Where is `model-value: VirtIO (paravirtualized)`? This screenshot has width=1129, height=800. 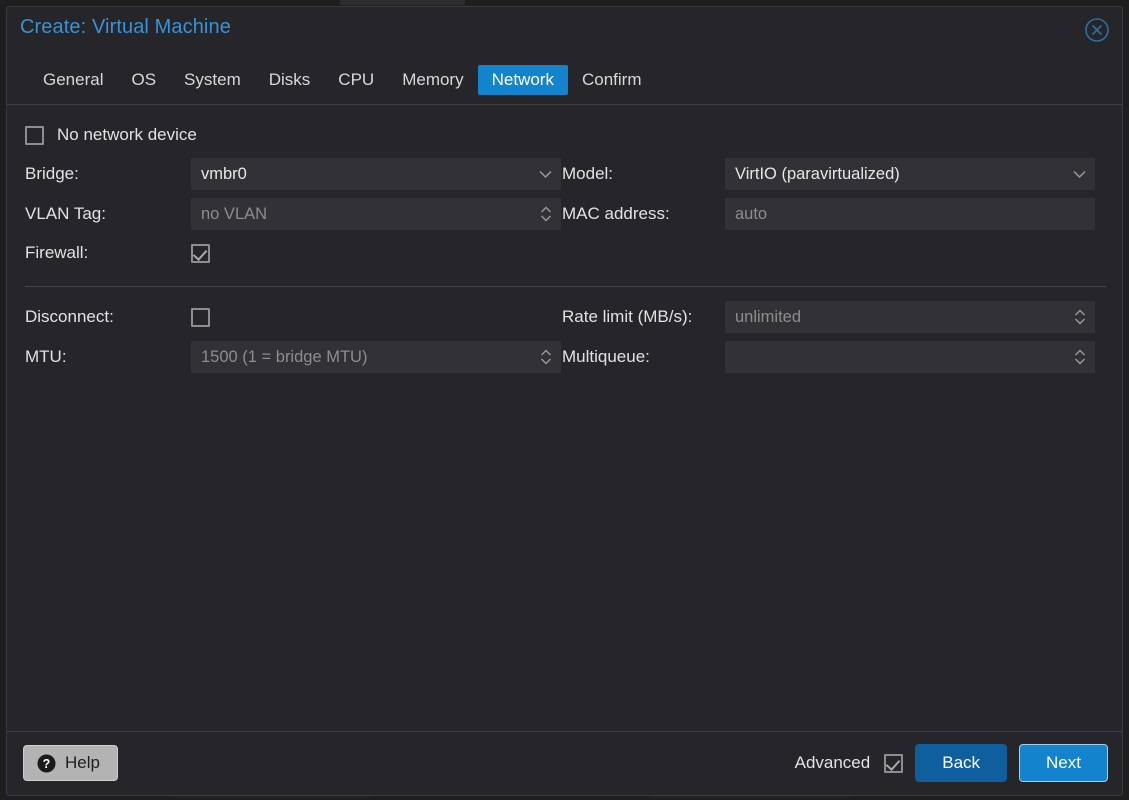
model-value: VirtIO (paravirtualized) is located at coordinates (817, 173).